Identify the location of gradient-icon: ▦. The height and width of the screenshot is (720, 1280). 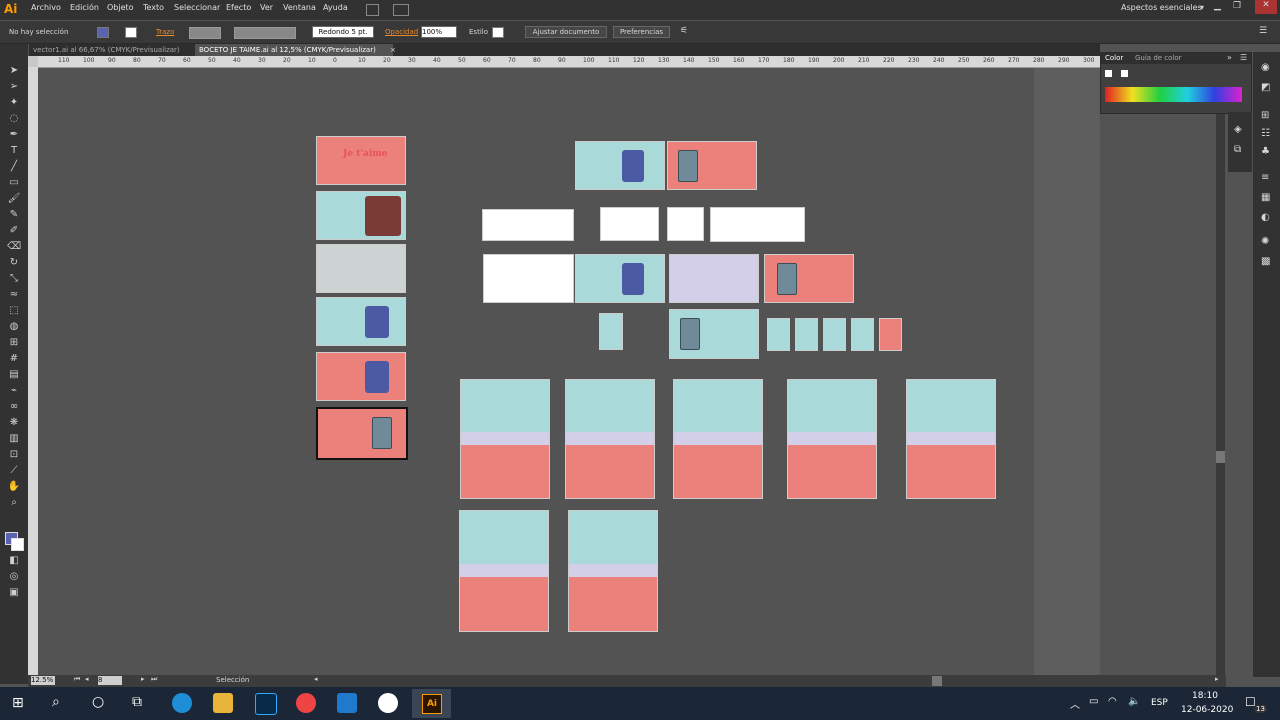
(1265, 197).